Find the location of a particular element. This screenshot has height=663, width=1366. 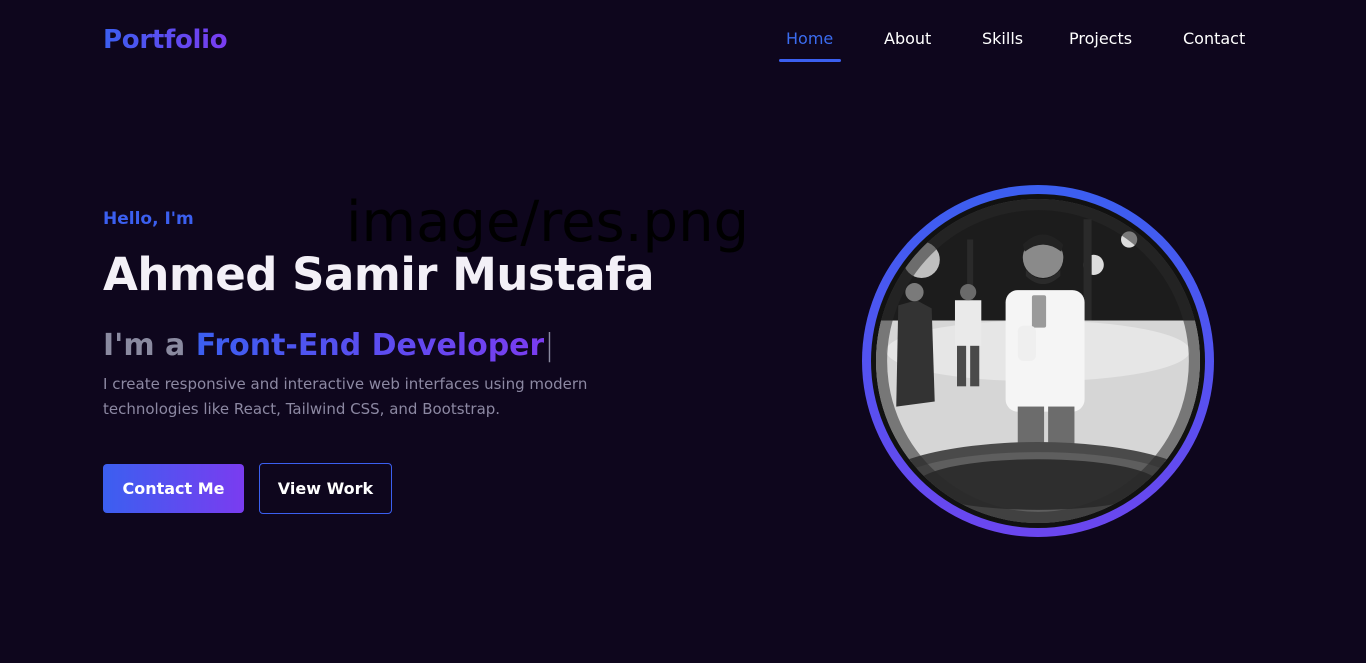

view-work-button: View Work is located at coordinates (325, 488).